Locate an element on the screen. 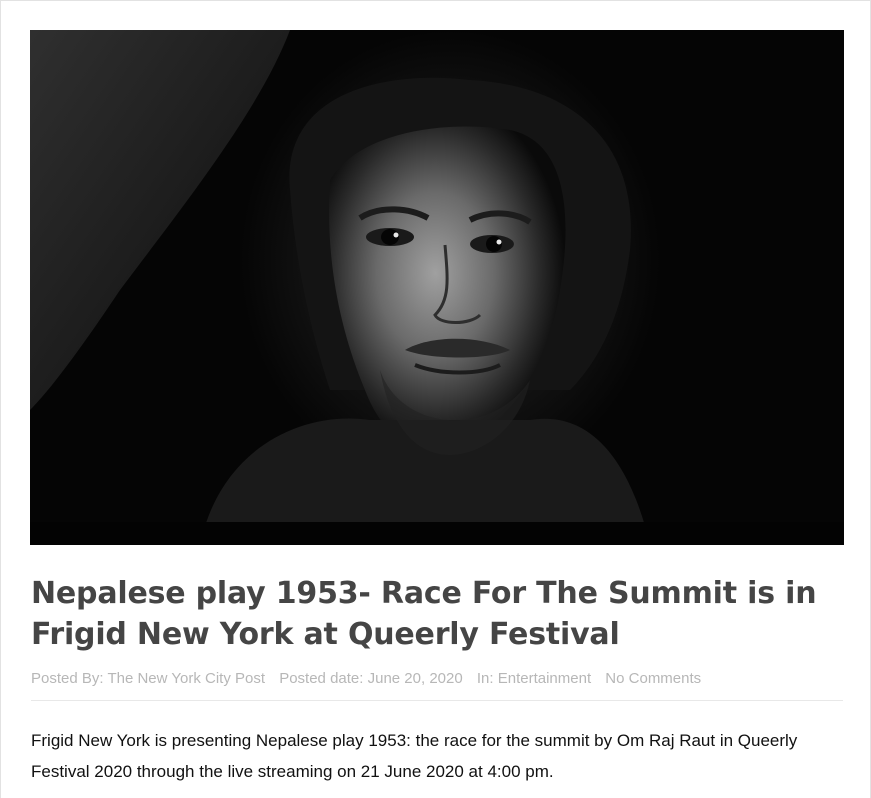 The width and height of the screenshot is (871, 798). category-link: Entertainment is located at coordinates (544, 678).